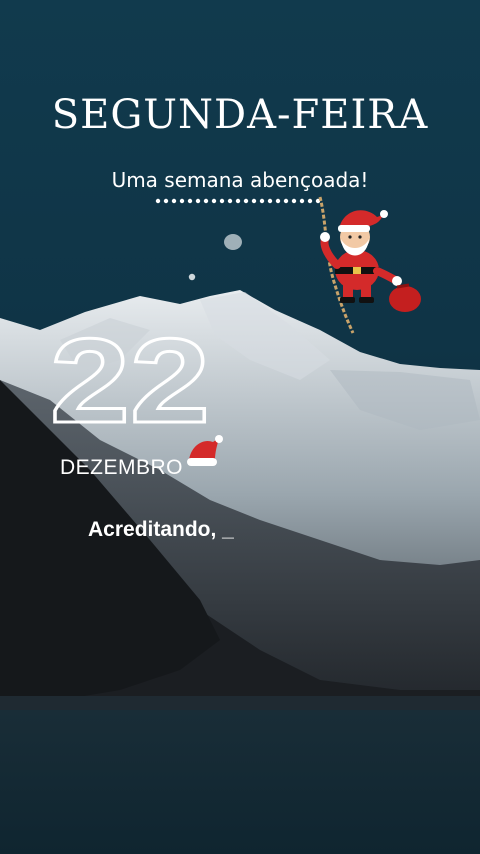  I want to click on small-moon-icon, so click(192, 277).